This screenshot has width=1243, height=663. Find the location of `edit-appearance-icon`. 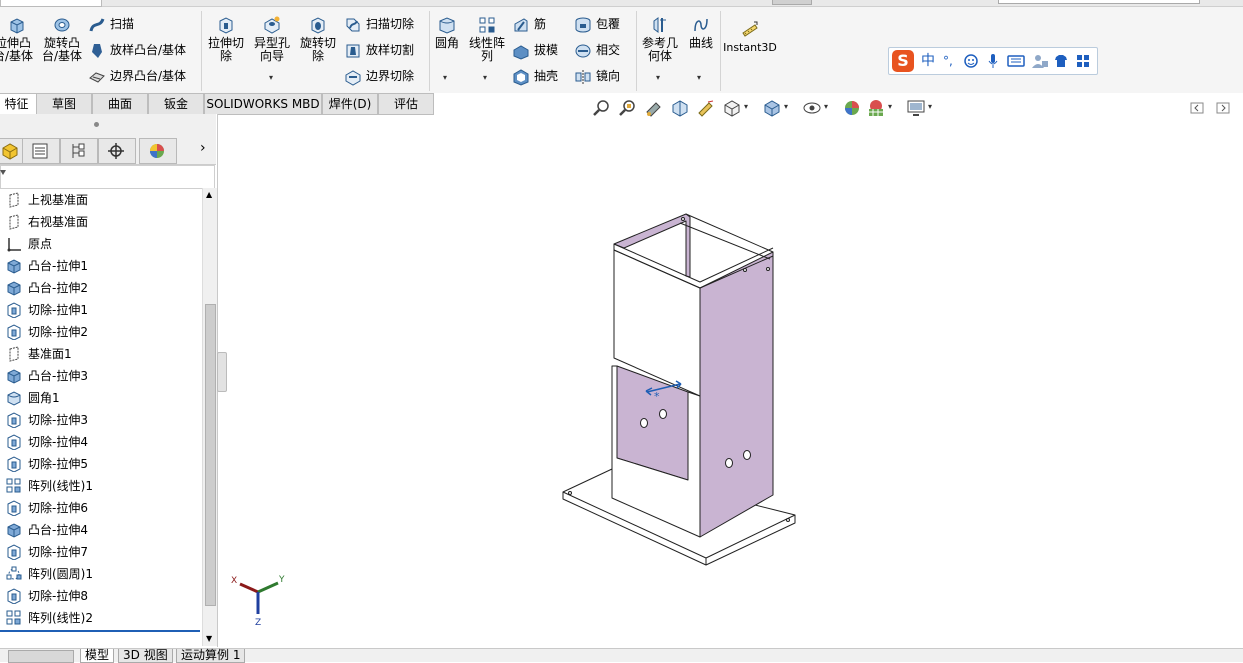

edit-appearance-icon is located at coordinates (852, 108).